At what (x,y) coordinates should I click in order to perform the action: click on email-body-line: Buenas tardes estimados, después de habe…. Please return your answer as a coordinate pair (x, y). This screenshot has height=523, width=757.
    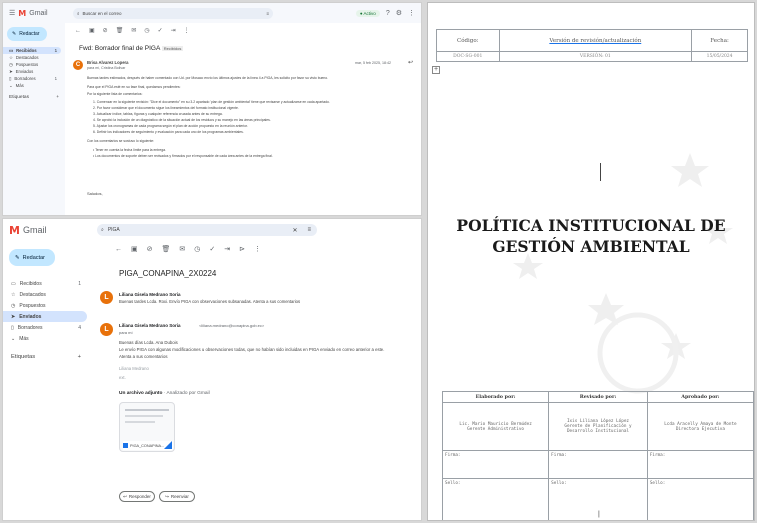
    Looking at the image, I should click on (208, 78).